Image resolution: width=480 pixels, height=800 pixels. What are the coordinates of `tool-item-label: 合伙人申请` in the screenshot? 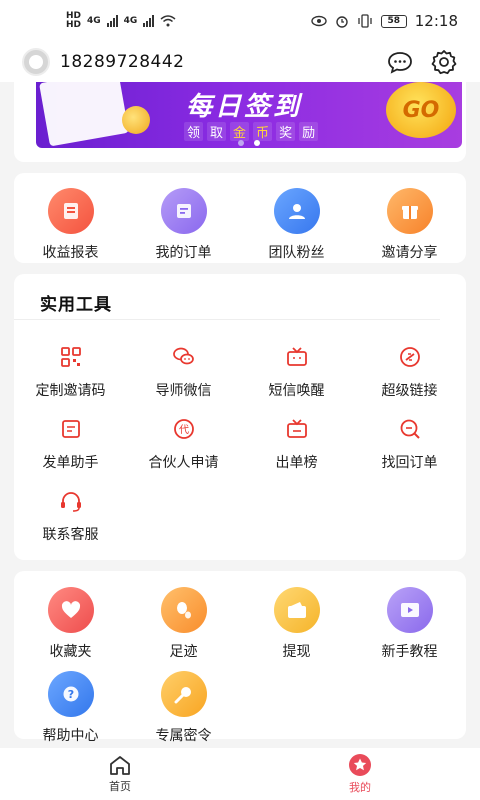 It's located at (183, 463).